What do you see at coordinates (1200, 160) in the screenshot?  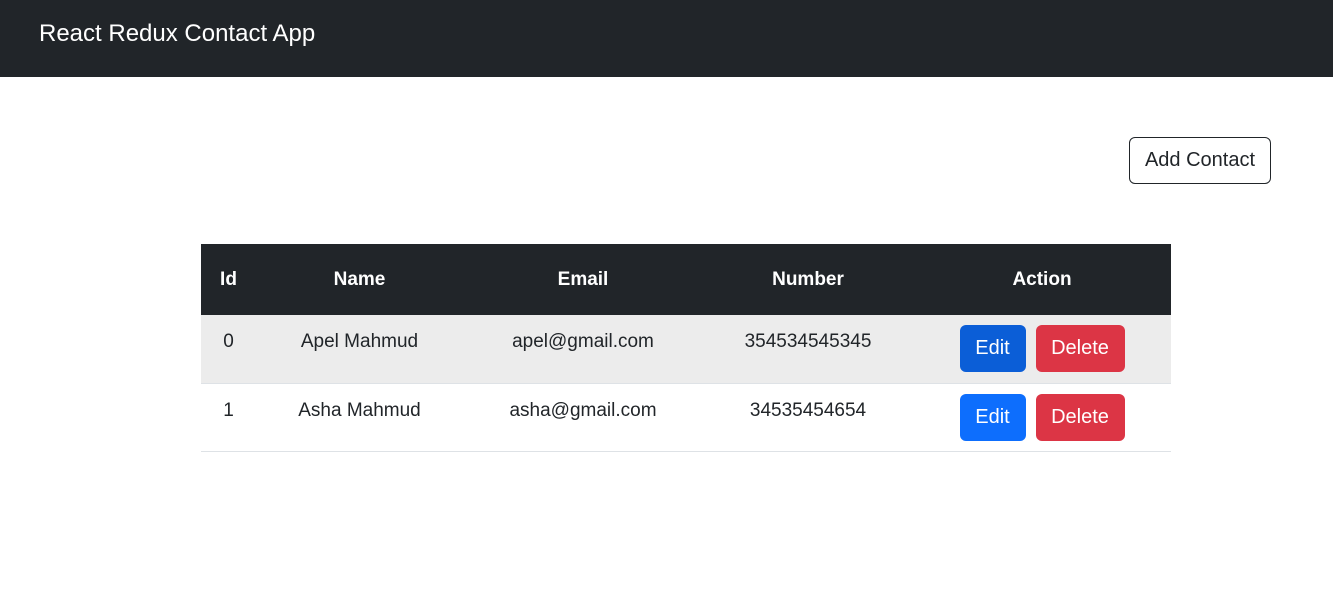 I see `add-contact-button: Add Contact` at bounding box center [1200, 160].